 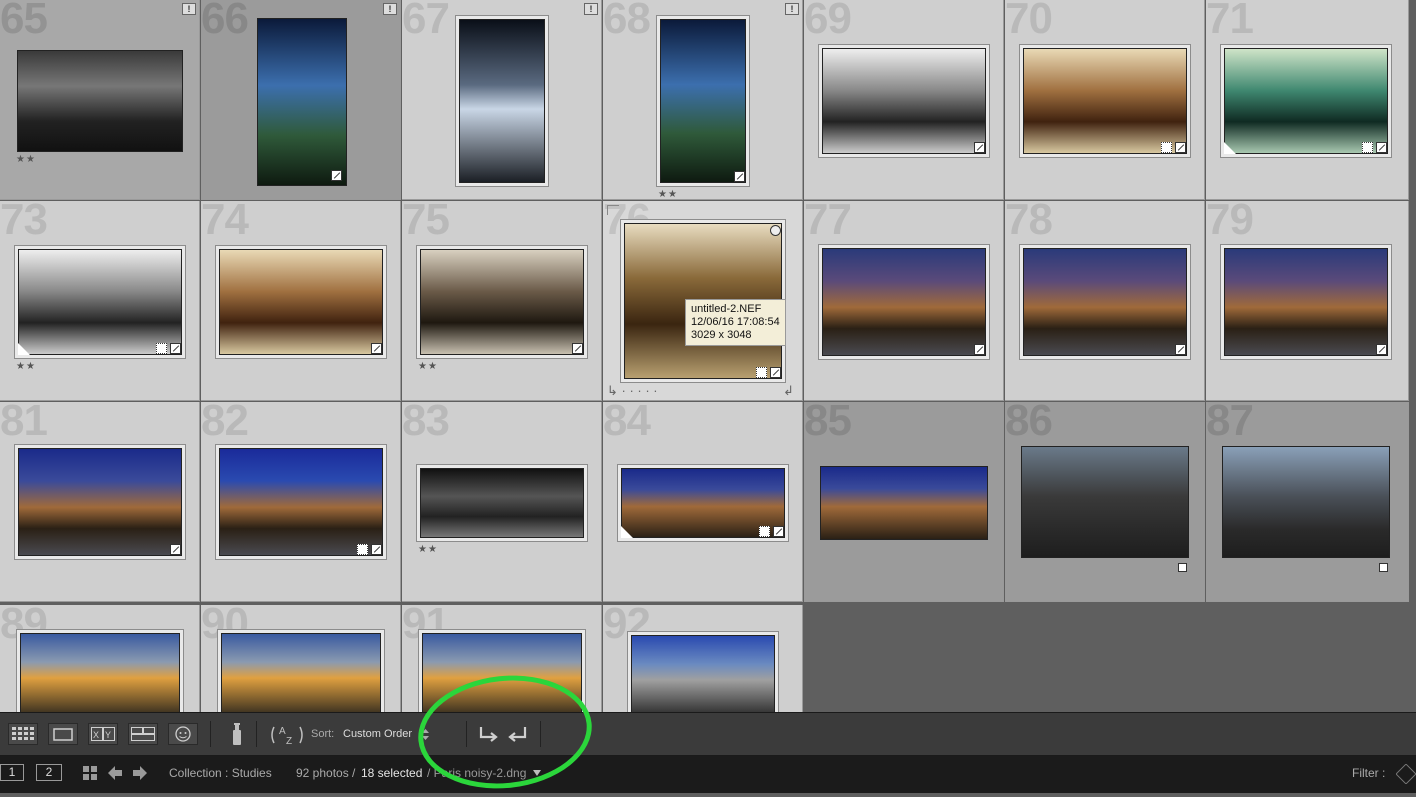 What do you see at coordinates (613, 210) in the screenshot?
I see `flag-icon` at bounding box center [613, 210].